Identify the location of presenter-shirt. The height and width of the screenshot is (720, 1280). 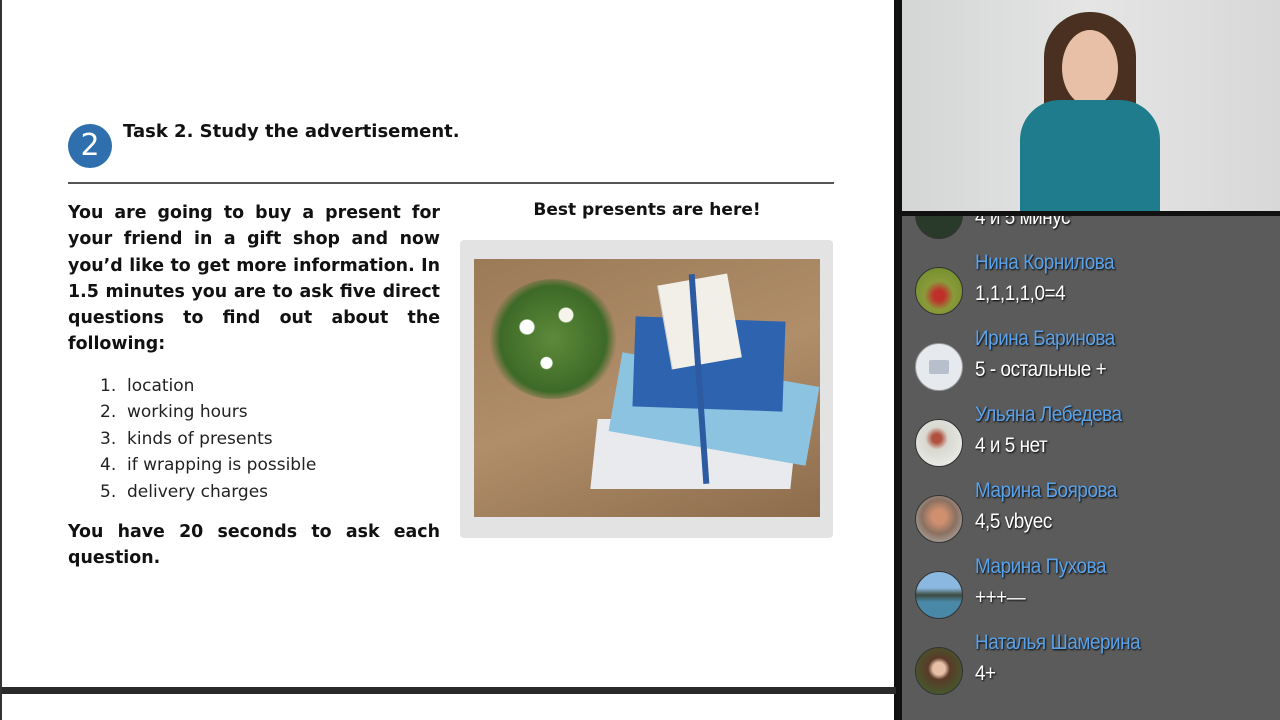
(1090, 155).